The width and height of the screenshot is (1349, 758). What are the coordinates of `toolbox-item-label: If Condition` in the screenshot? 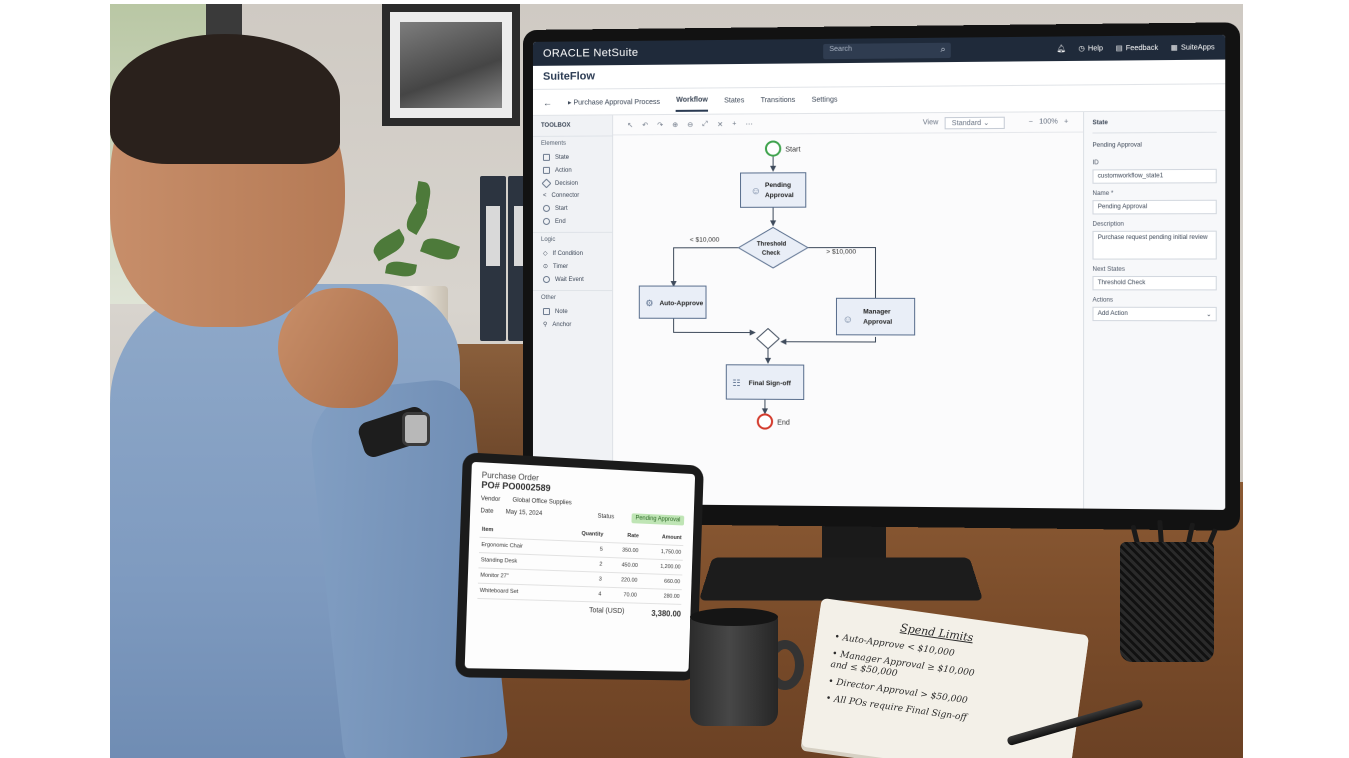 It's located at (567, 253).